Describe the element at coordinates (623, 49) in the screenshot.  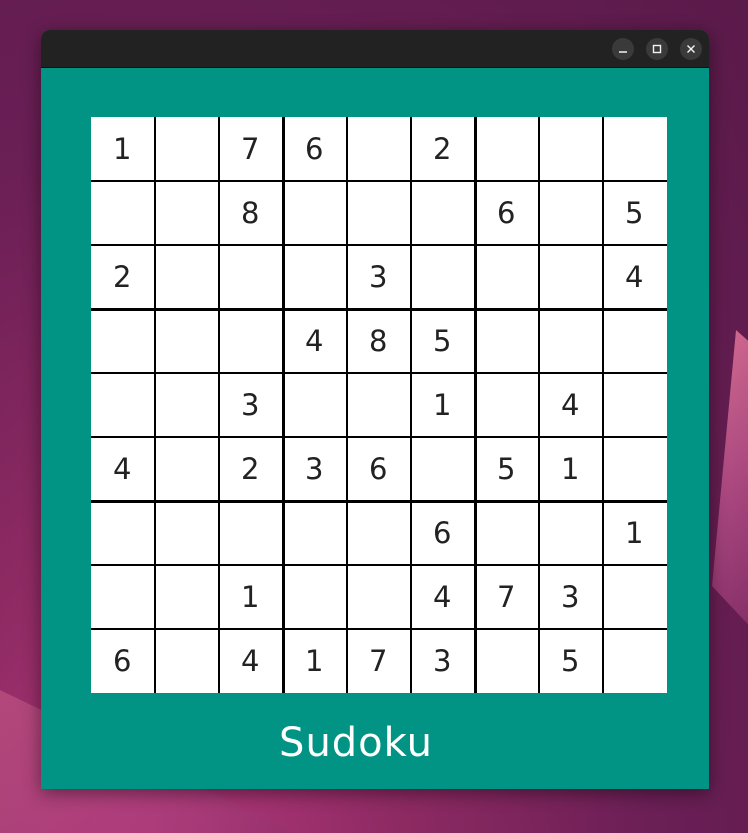
I see `minimize-button` at that location.